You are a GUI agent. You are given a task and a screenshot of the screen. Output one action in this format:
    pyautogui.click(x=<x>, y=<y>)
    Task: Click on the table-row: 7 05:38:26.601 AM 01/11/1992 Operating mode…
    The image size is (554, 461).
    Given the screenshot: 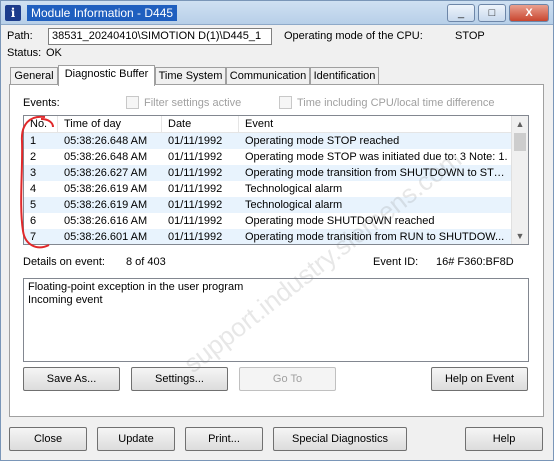 What is the action you would take?
    pyautogui.click(x=268, y=236)
    